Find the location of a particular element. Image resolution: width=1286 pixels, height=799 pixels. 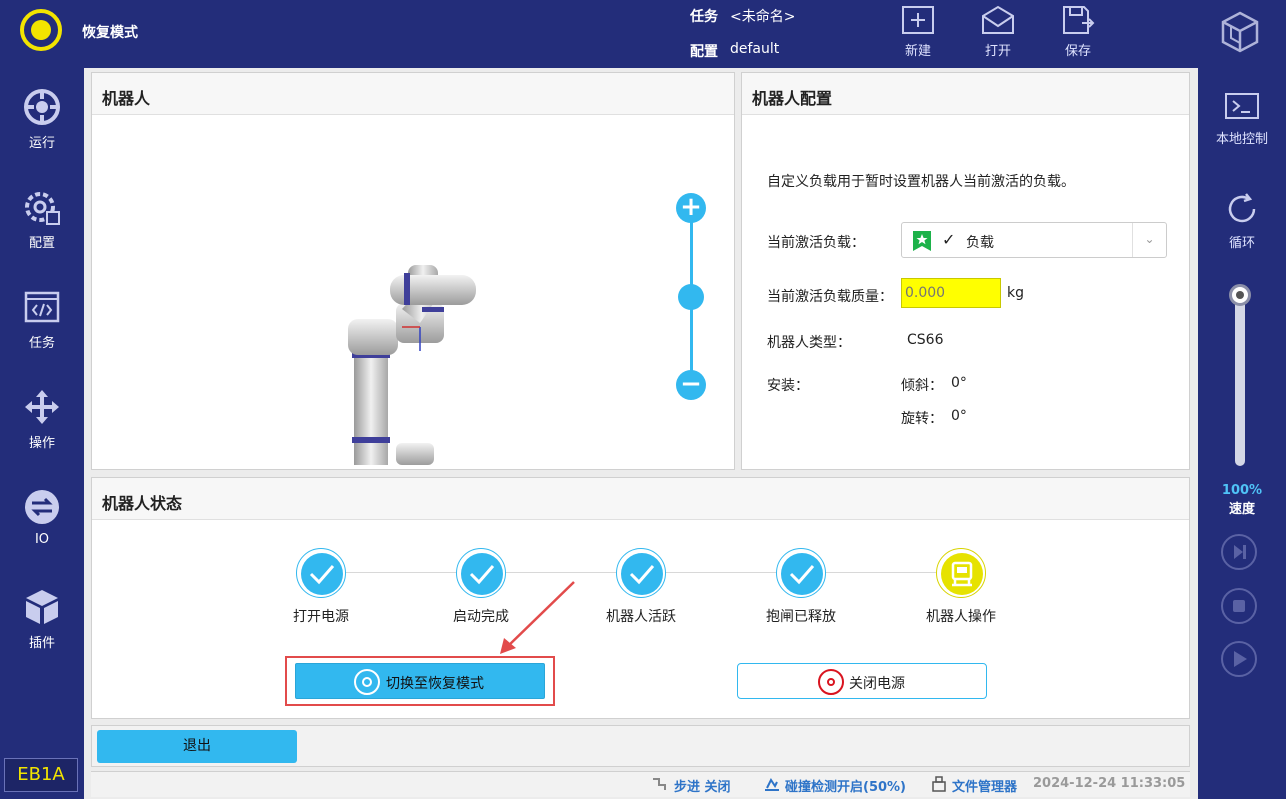

robot-operation-icon is located at coordinates (962, 574).